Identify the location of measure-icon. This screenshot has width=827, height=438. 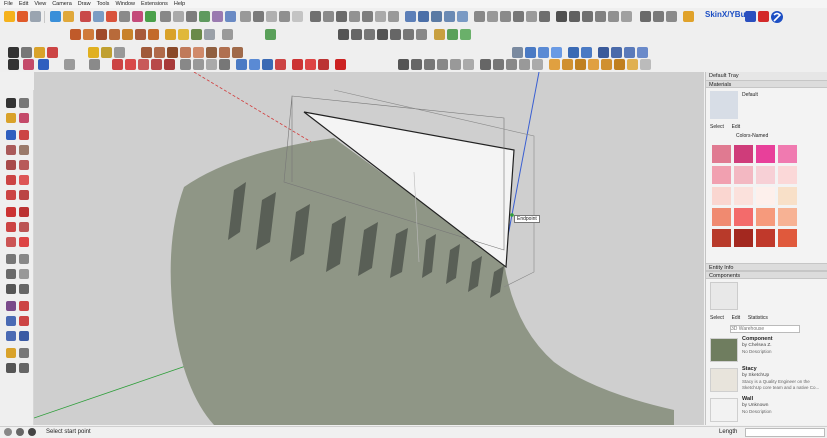
(517, 52).